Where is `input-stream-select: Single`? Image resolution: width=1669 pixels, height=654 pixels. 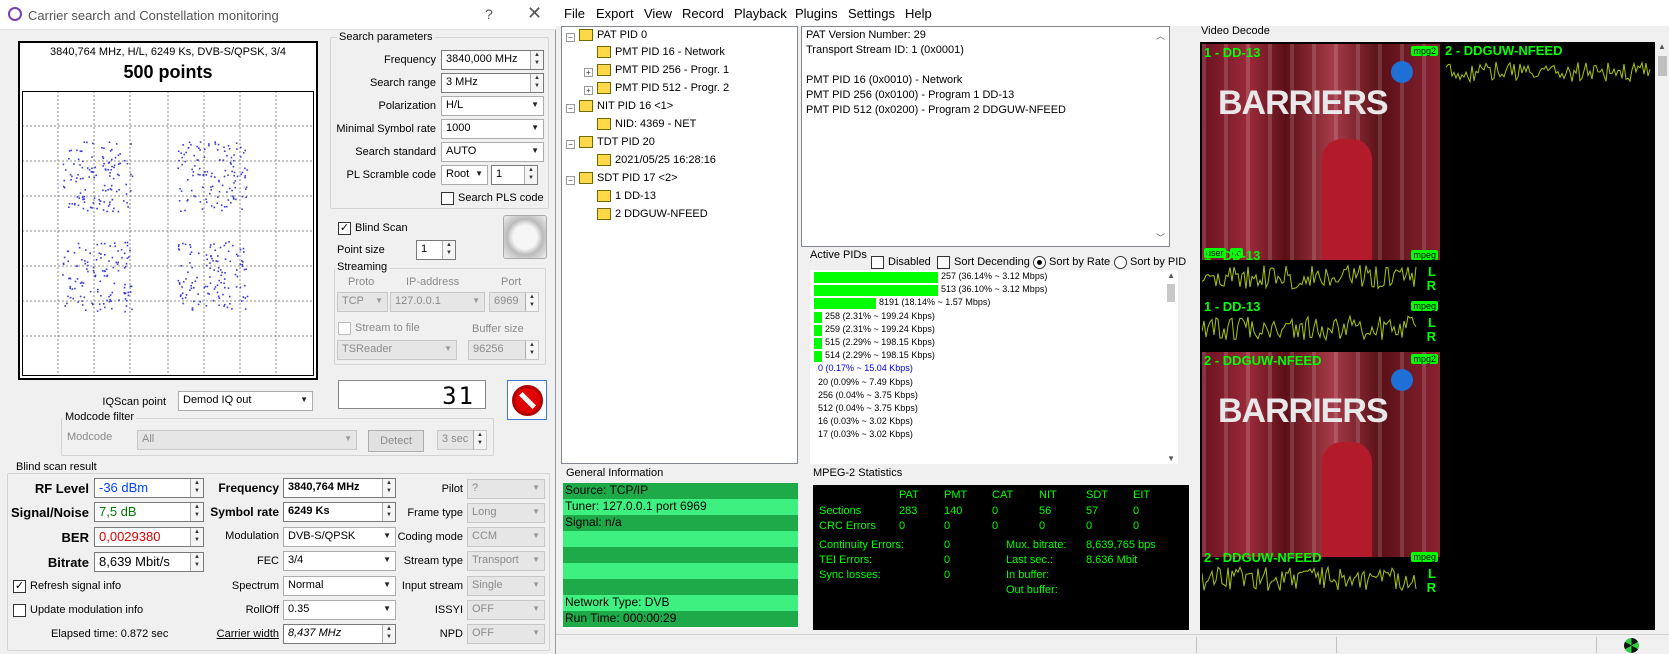
input-stream-select: Single is located at coordinates (506, 586).